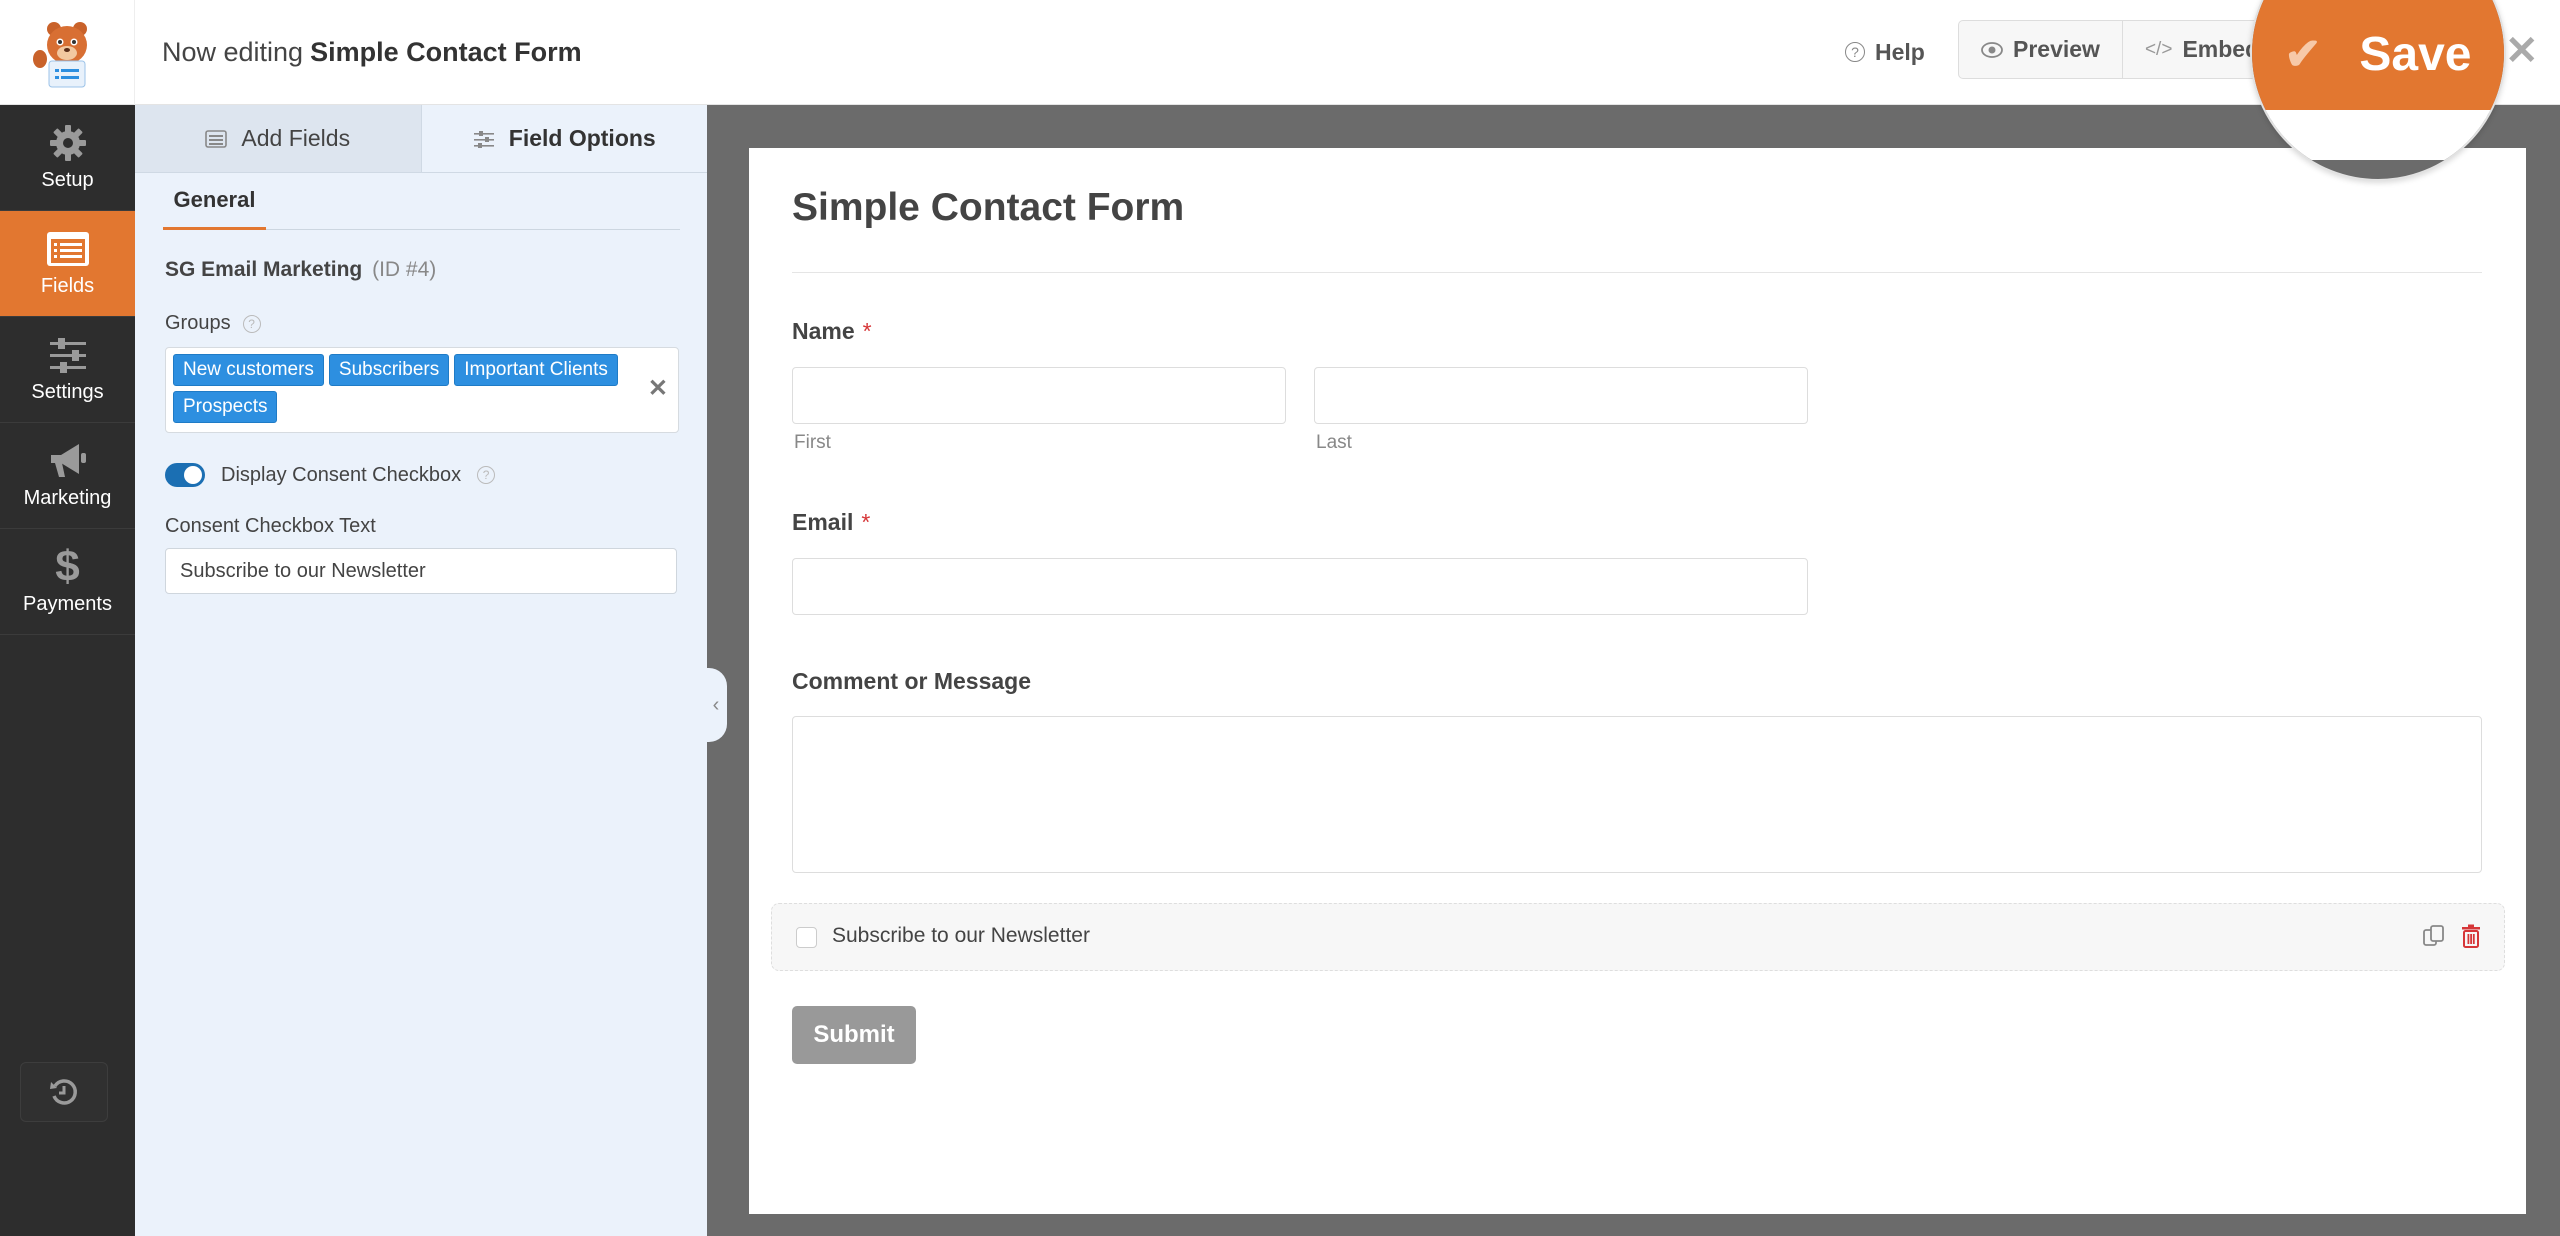  I want to click on checkmark-icon: ✔, so click(2303, 54).